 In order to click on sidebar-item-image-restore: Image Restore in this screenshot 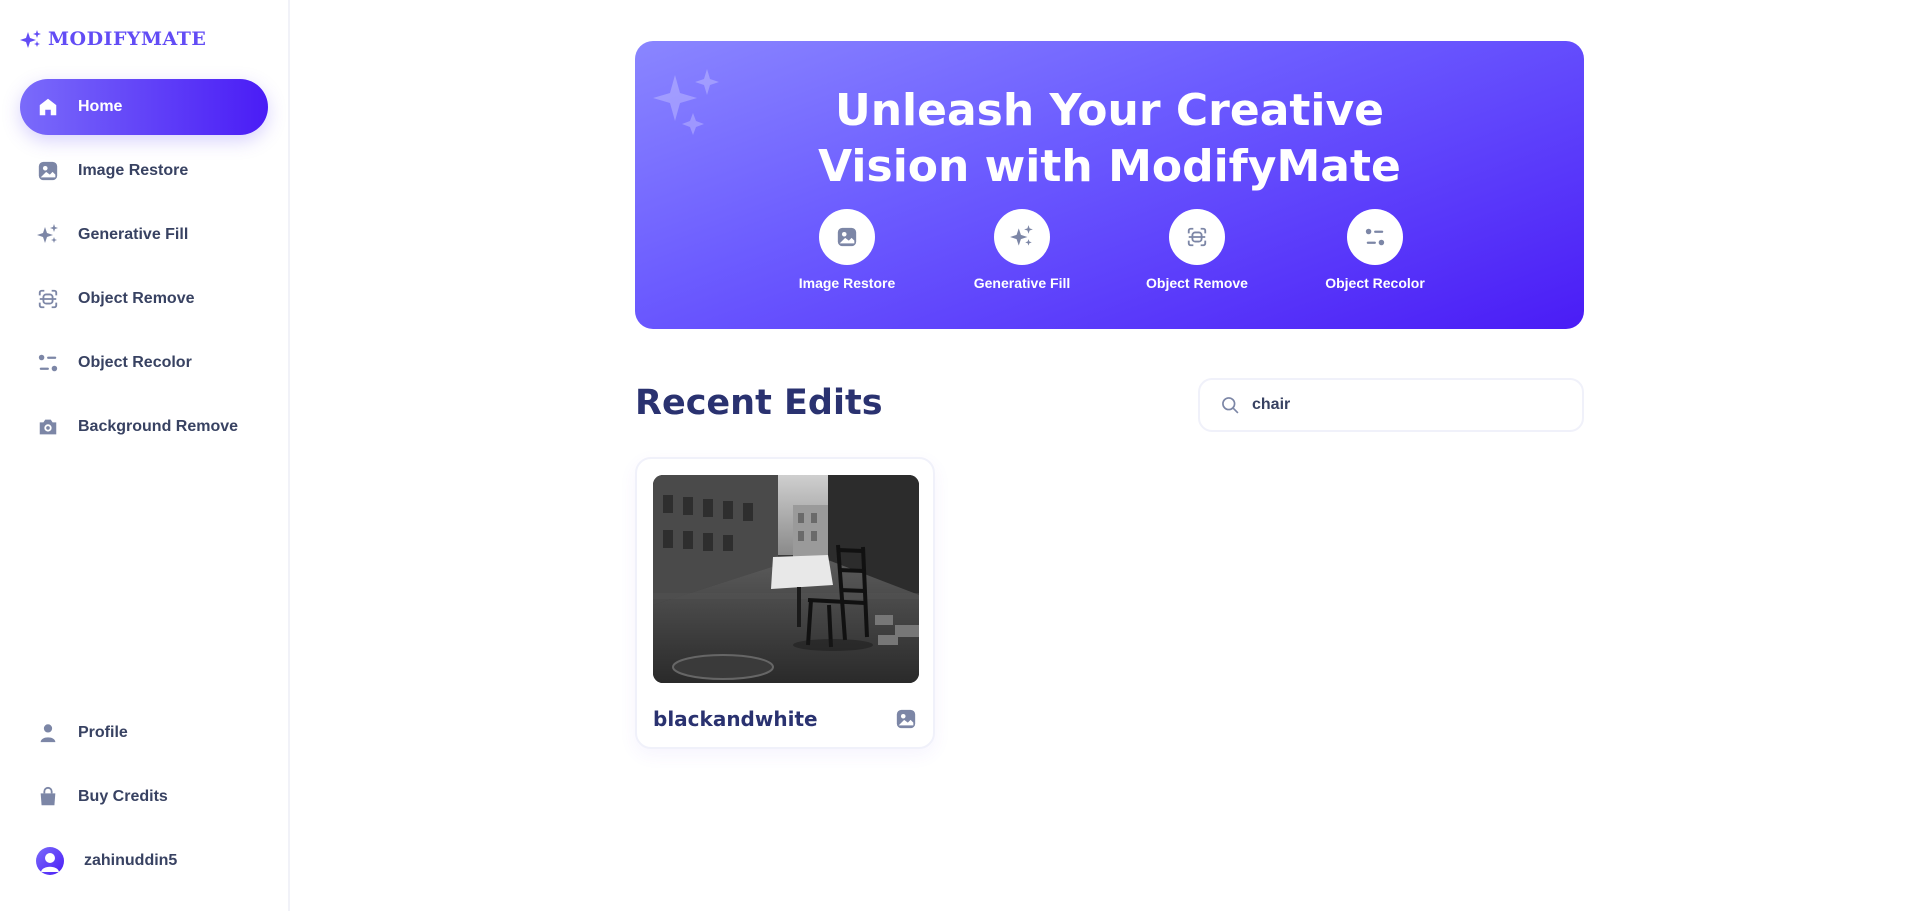, I will do `click(144, 171)`.